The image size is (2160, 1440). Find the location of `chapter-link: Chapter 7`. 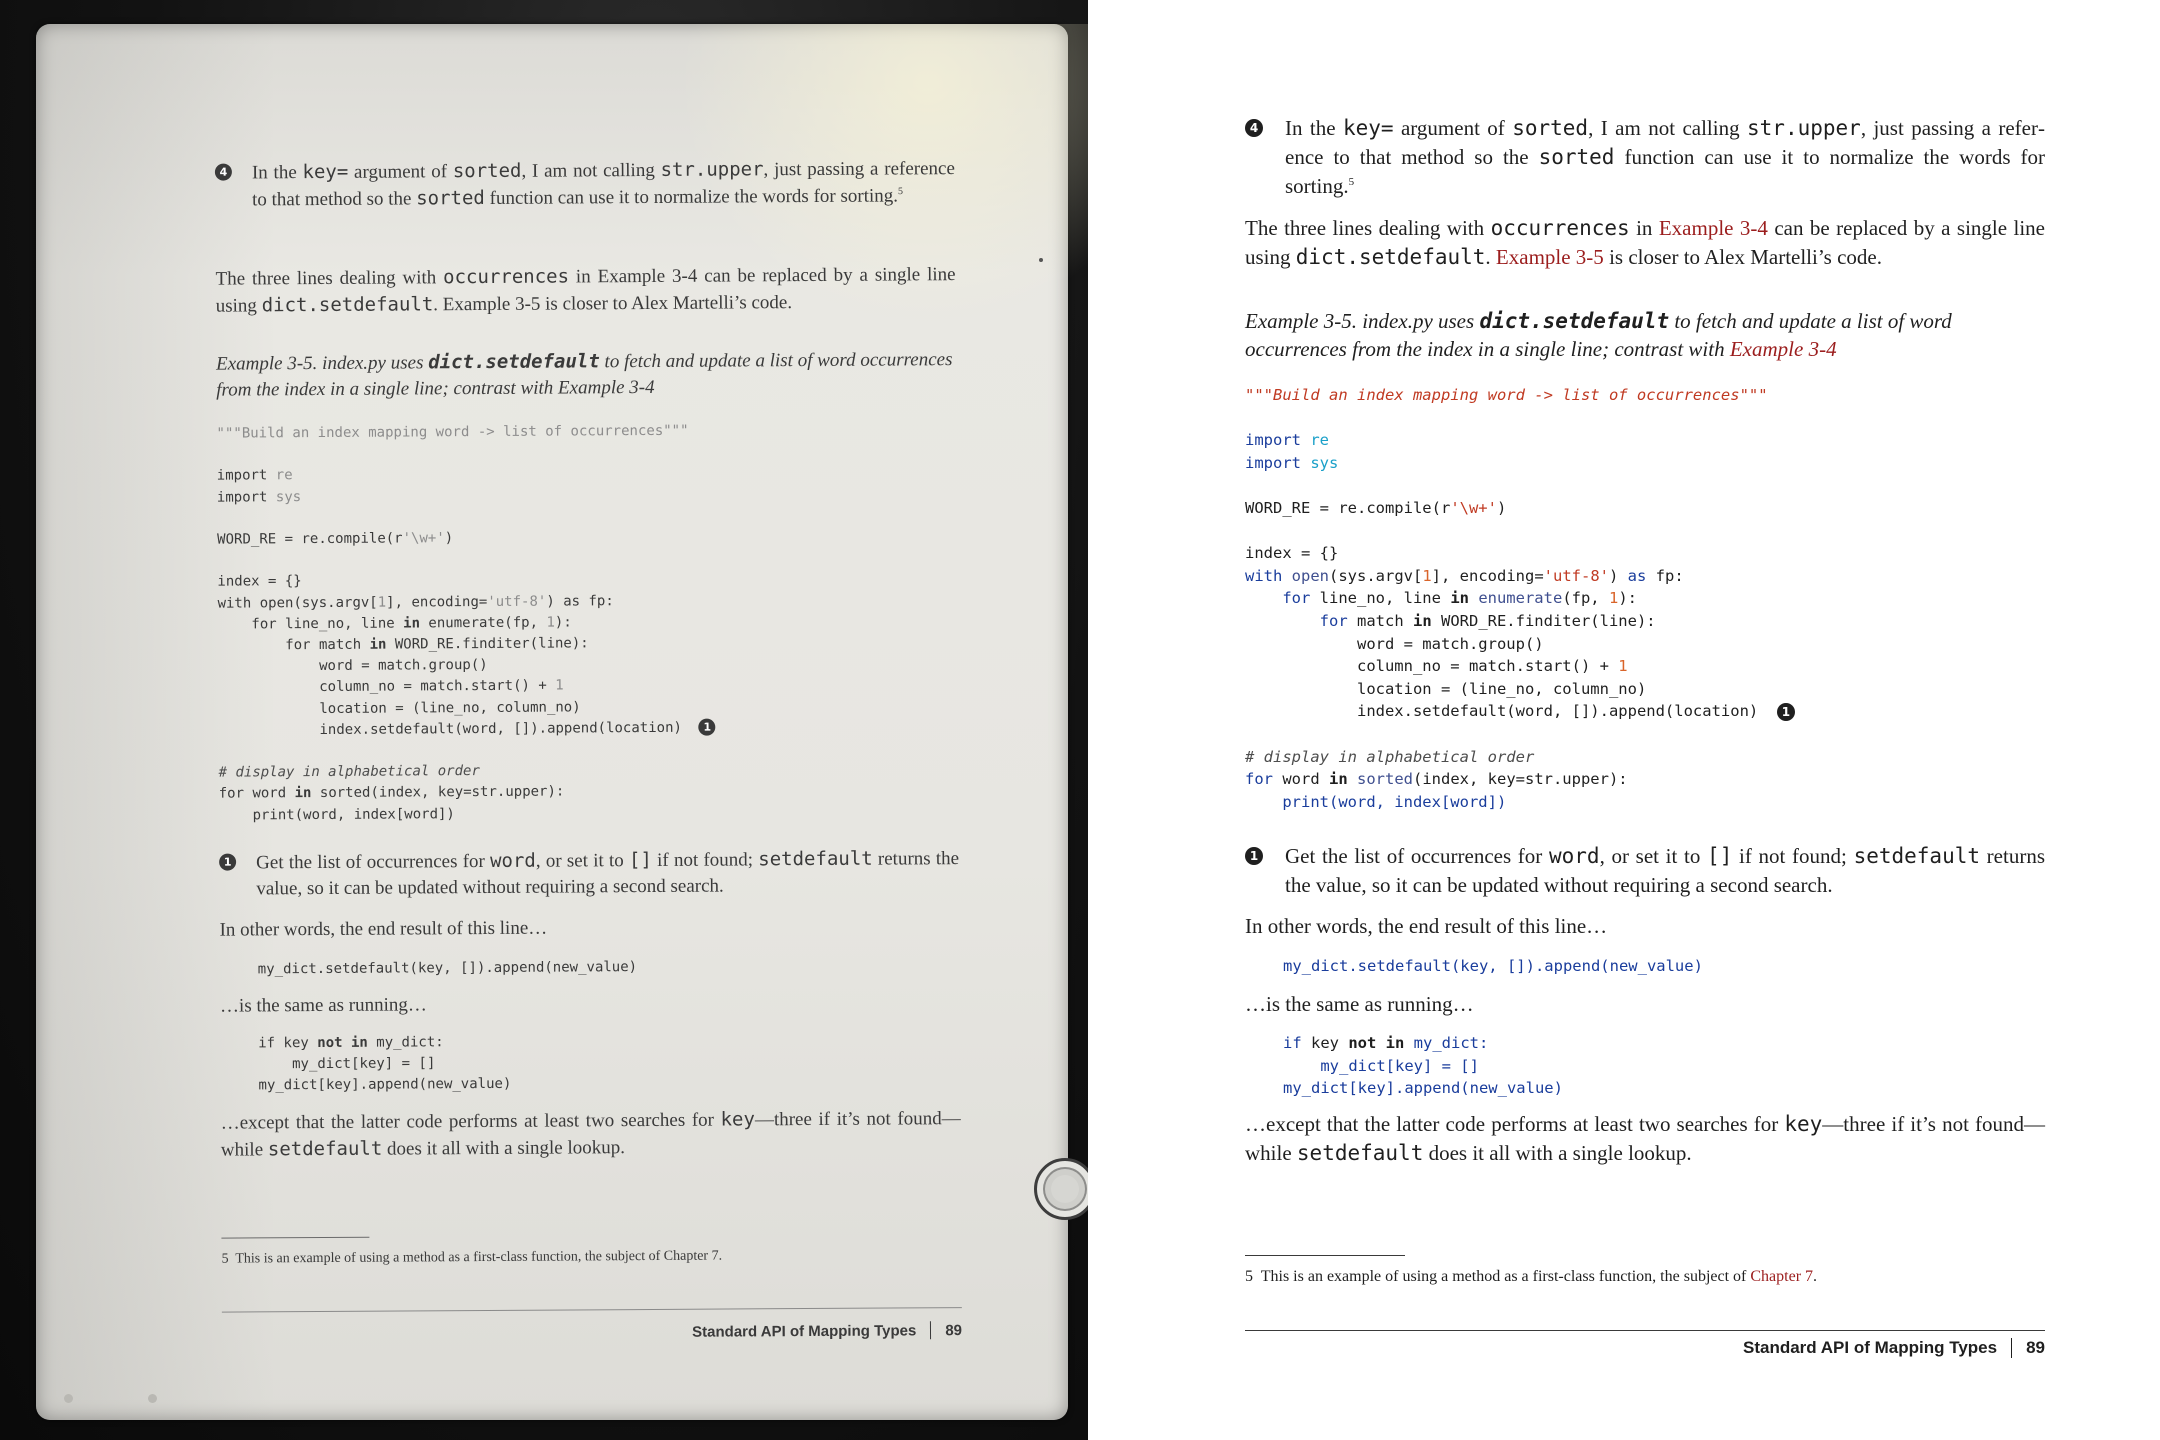

chapter-link: Chapter 7 is located at coordinates (1781, 1276).